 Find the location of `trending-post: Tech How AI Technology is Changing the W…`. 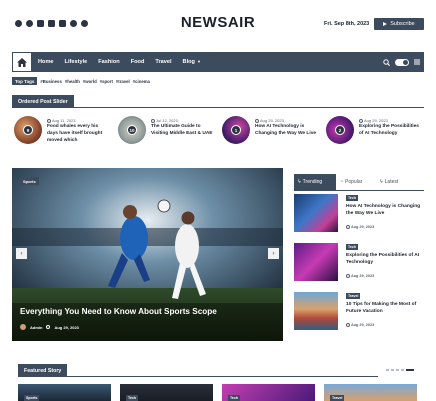

trending-post: Tech How AI Technology is Changing the W… is located at coordinates (359, 214).